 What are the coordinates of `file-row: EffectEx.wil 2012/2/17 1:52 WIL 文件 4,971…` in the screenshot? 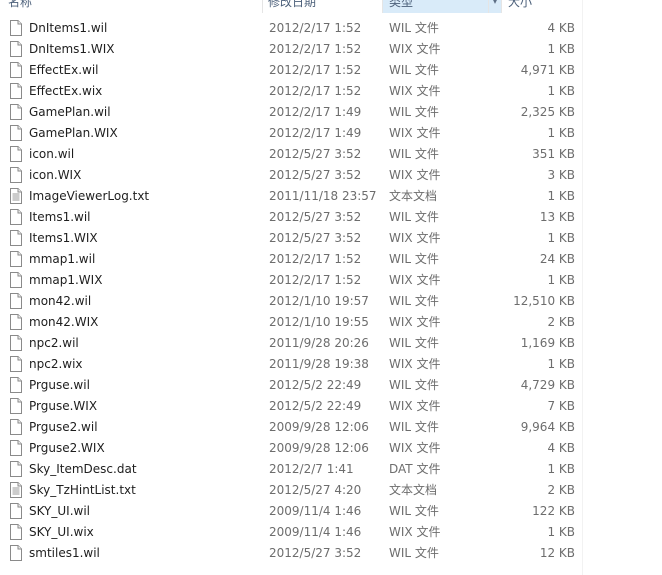 It's located at (331, 70).